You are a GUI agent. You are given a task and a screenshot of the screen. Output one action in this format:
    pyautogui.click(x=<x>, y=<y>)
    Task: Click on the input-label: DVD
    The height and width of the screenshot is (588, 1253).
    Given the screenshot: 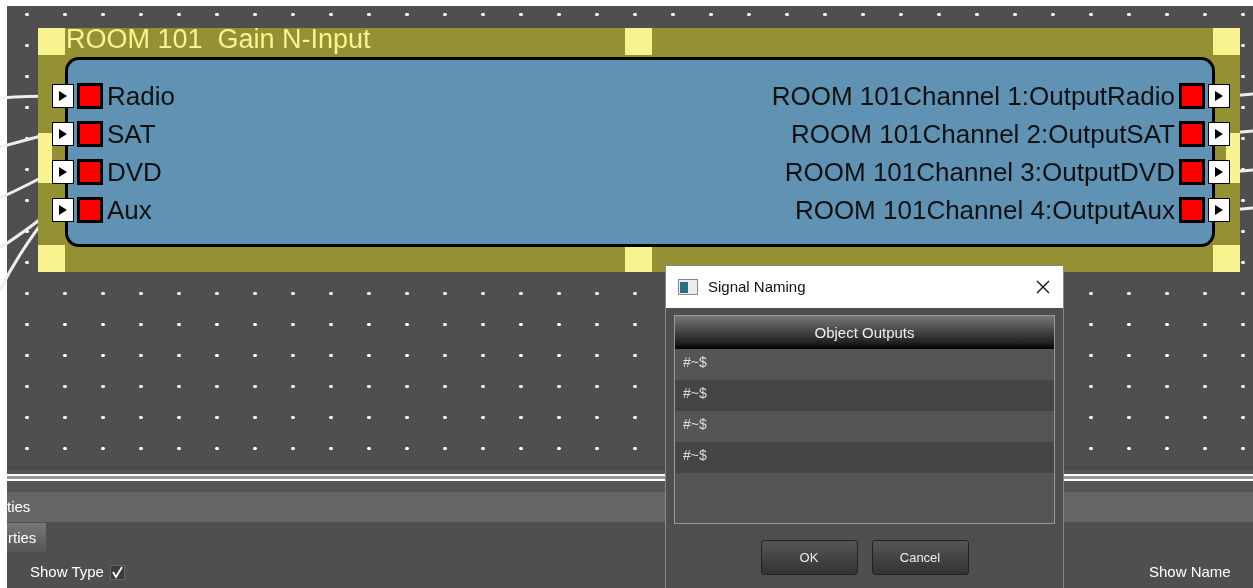 What is the action you would take?
    pyautogui.click(x=134, y=172)
    